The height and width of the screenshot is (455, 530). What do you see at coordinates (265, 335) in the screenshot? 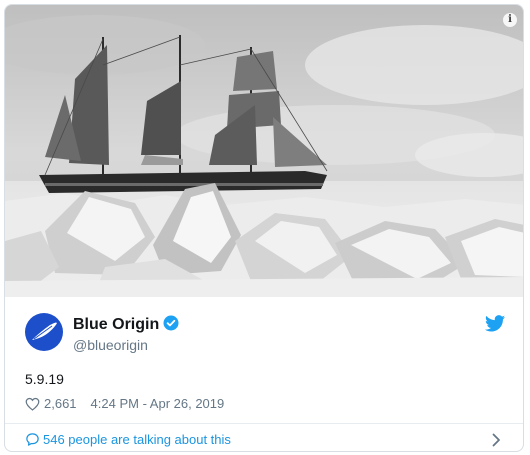
I see `tweet-header: Blue Origin @blueorigin` at bounding box center [265, 335].